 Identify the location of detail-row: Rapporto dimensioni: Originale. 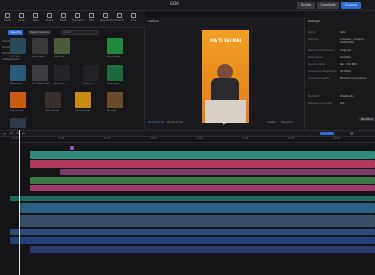
(330, 50).